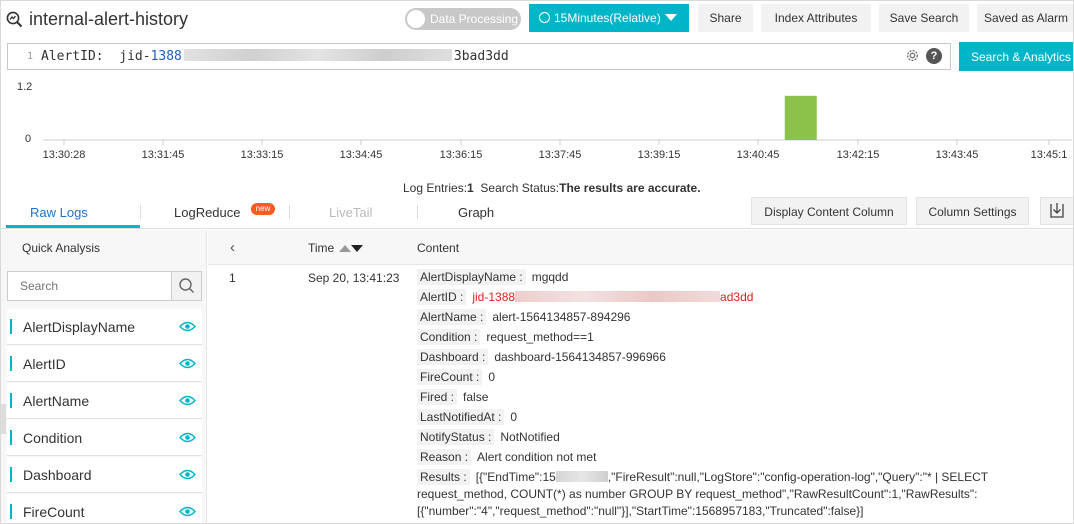 Image resolution: width=1074 pixels, height=524 pixels. What do you see at coordinates (357, 248) in the screenshot?
I see `sort-desc-icon` at bounding box center [357, 248].